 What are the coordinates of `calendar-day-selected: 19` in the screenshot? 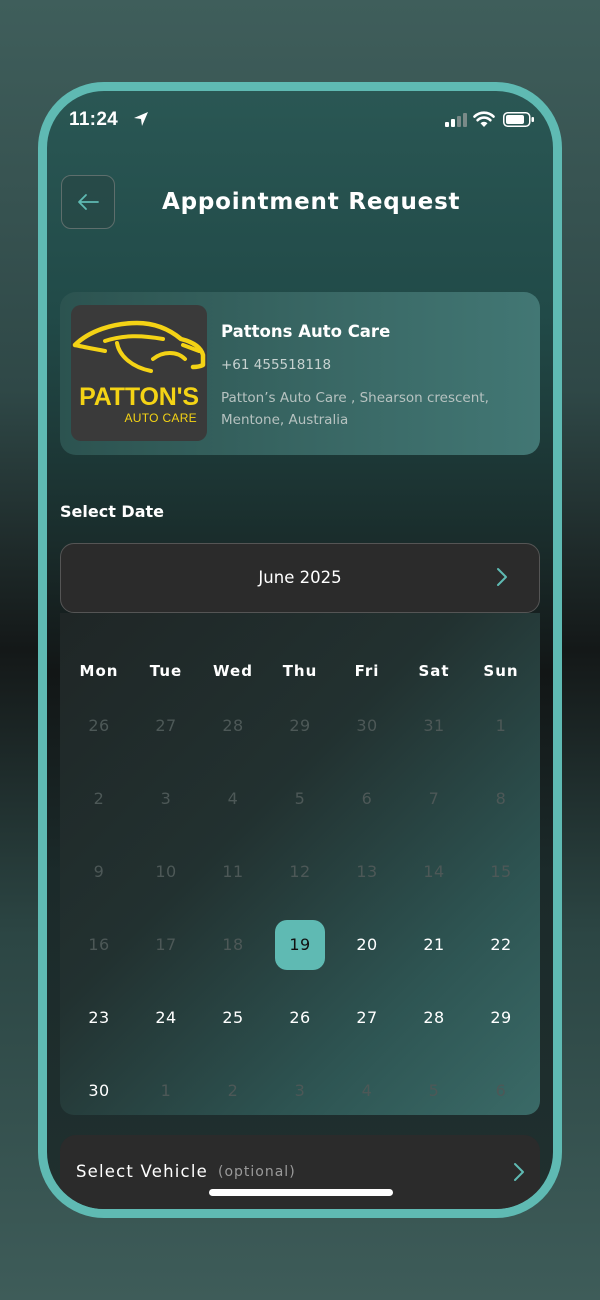 It's located at (300, 945).